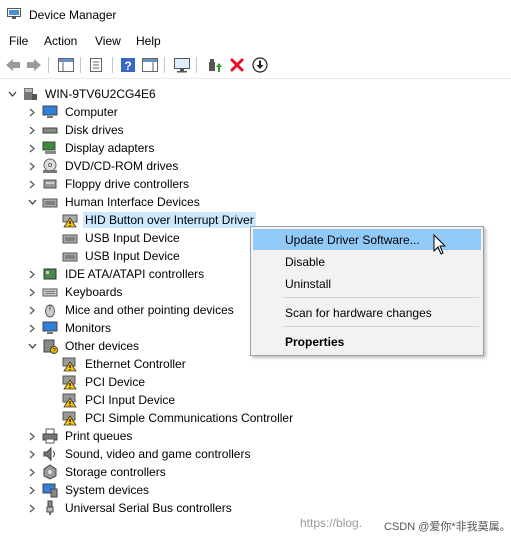  I want to click on menu-file: File, so click(18, 41).